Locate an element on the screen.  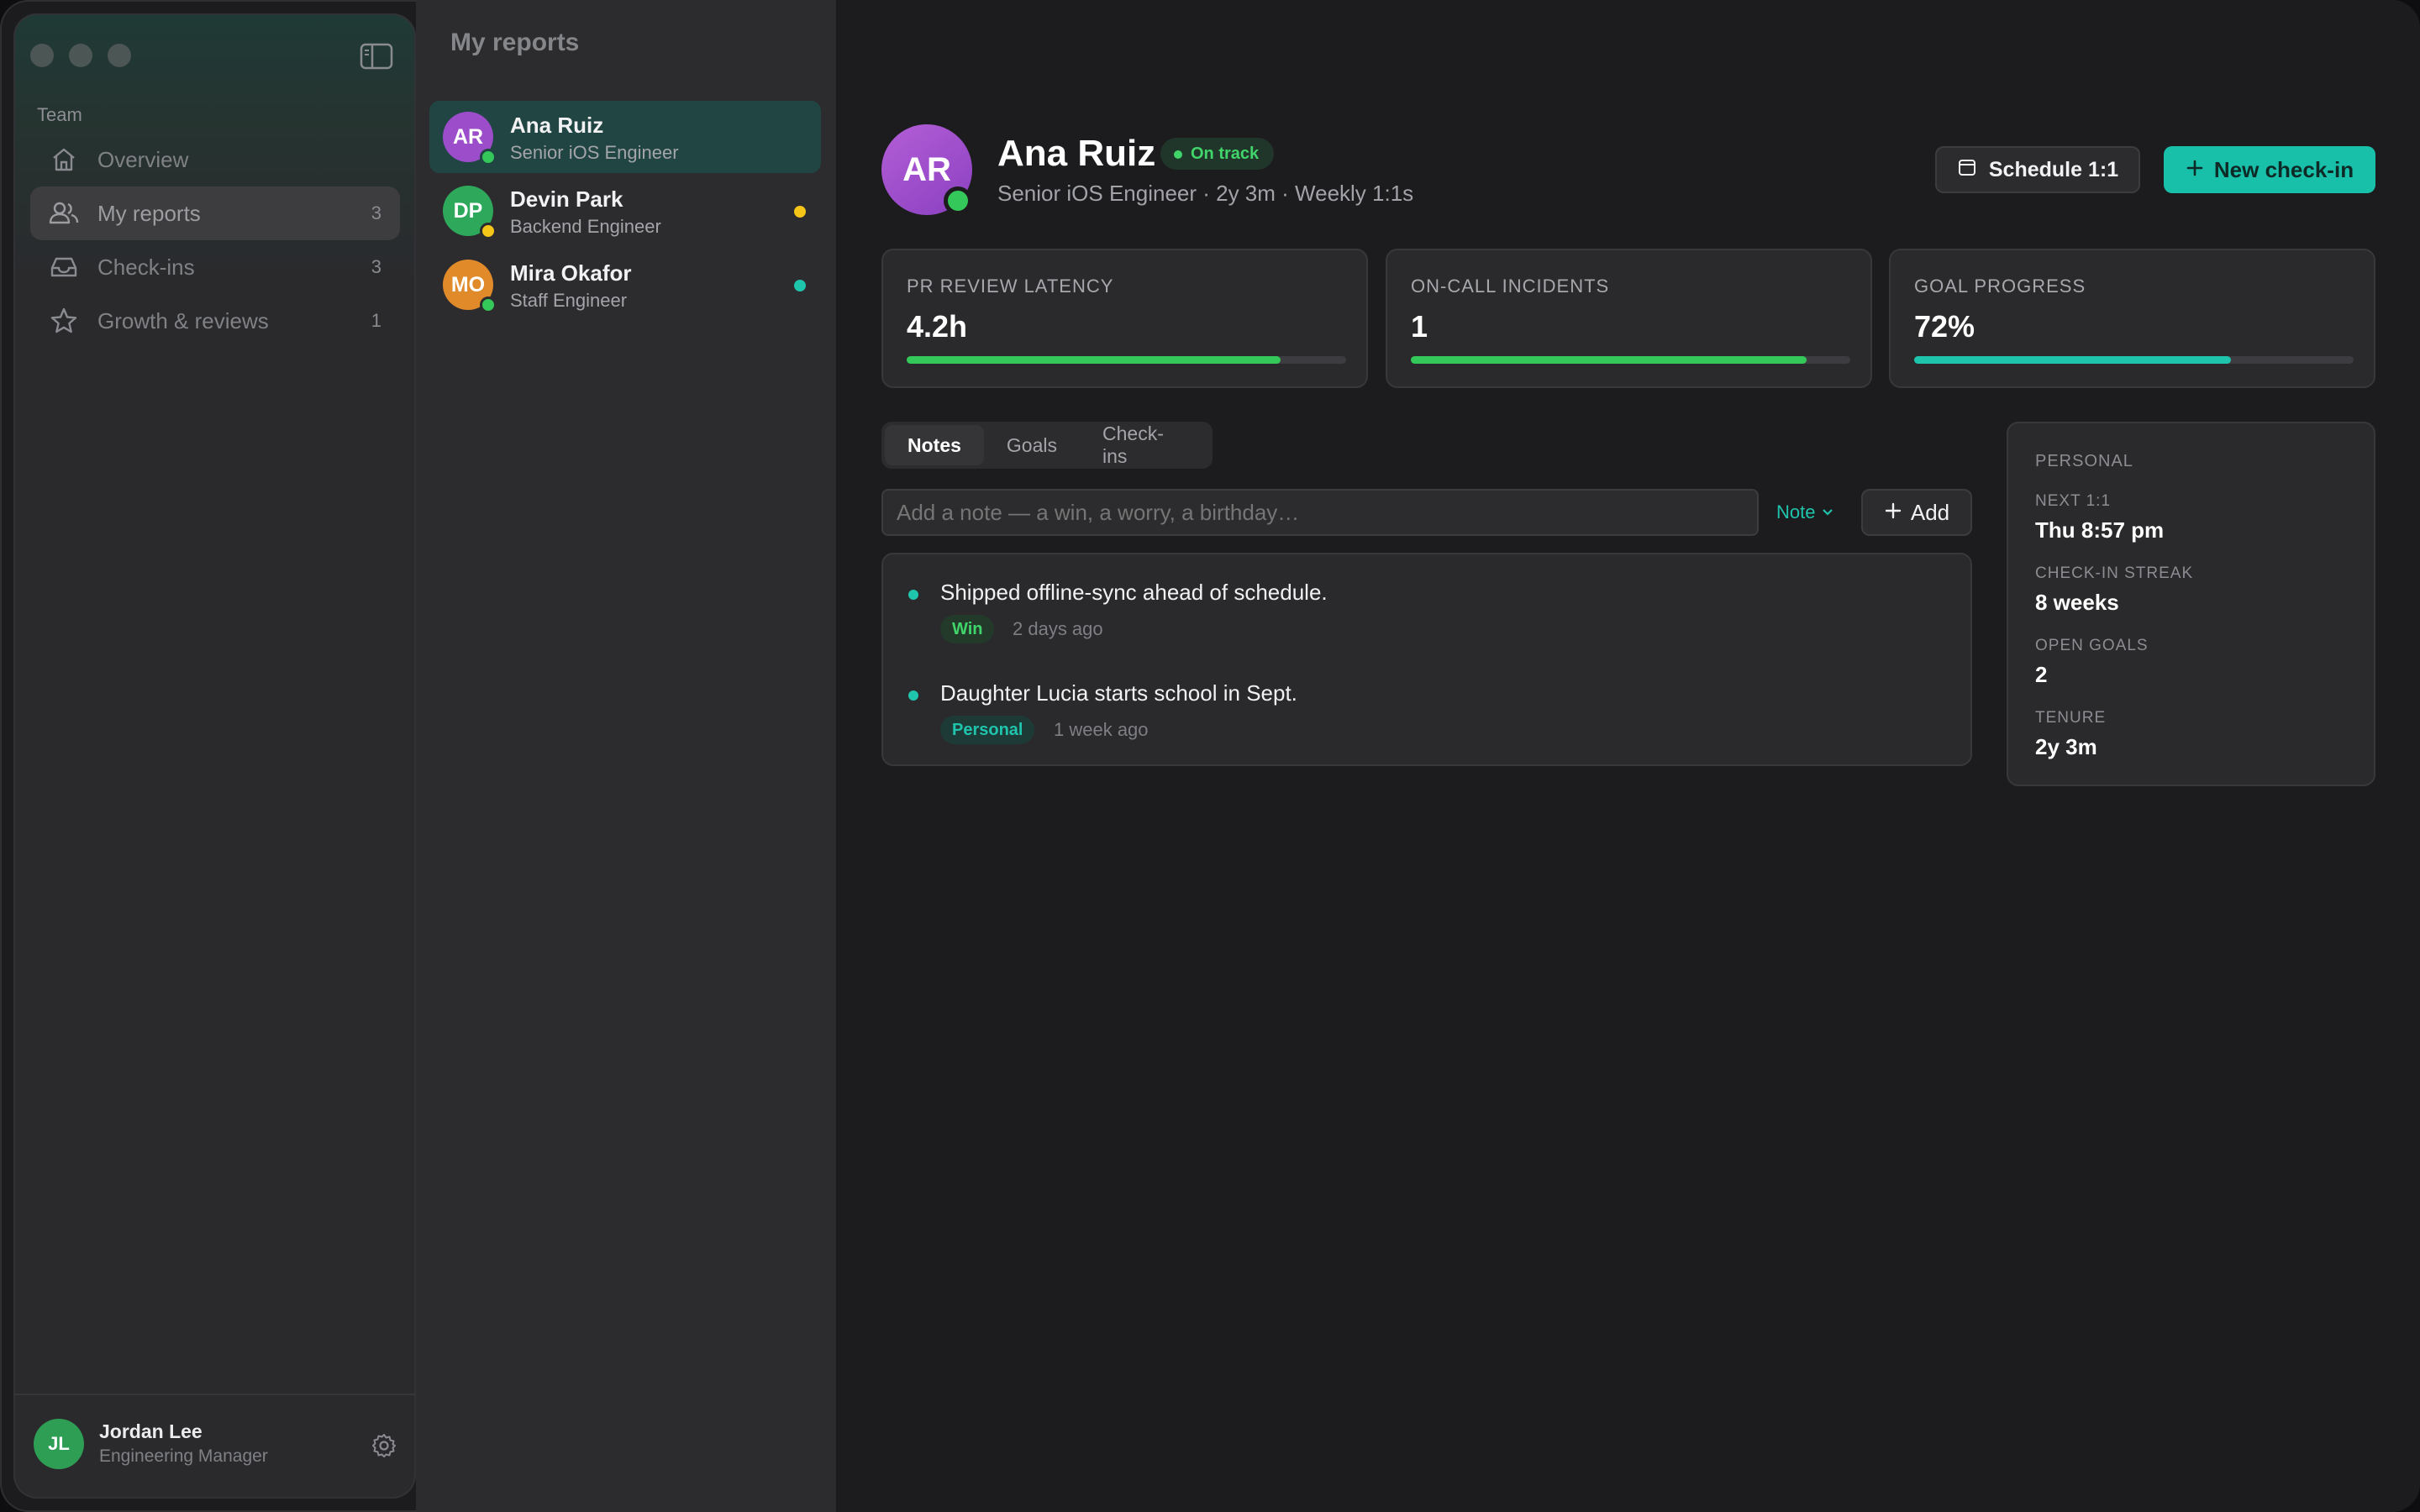
stat-value: Thu 8:57 pm is located at coordinates (2100, 530).